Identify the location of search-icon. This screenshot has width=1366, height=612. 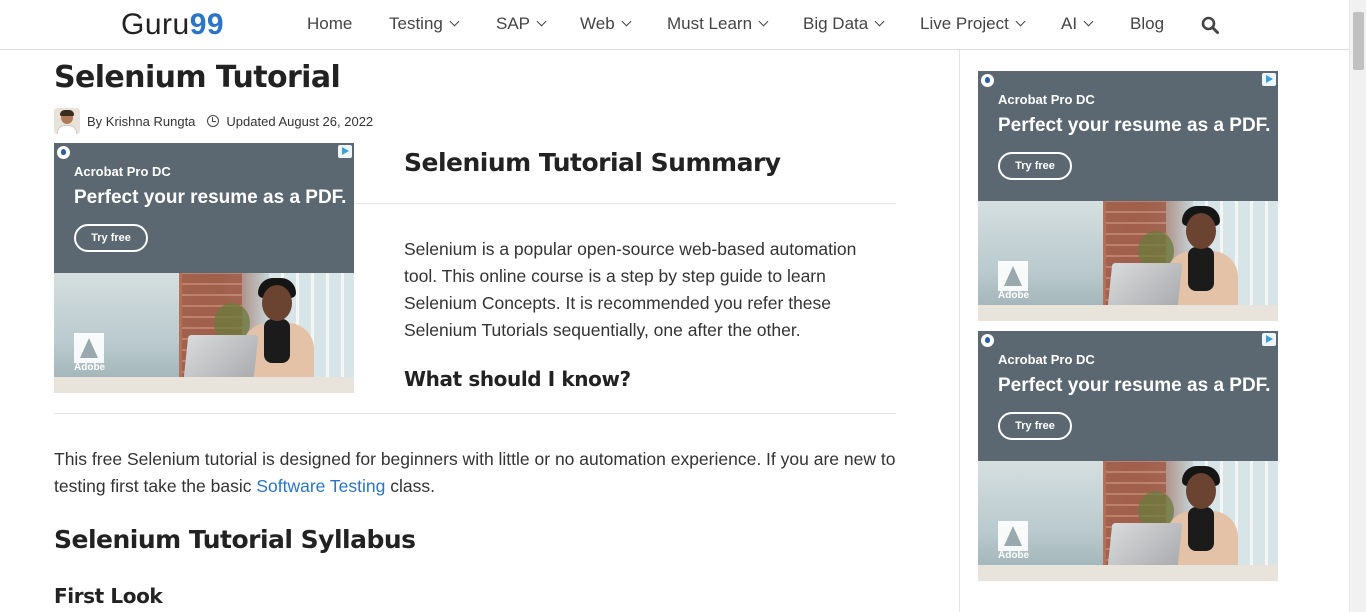
(1210, 25).